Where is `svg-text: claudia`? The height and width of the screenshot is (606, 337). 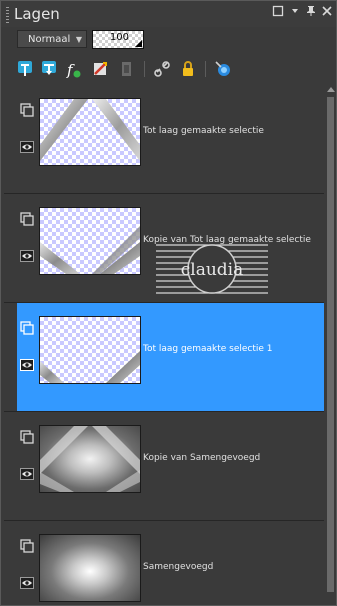
svg-text: claudia is located at coordinates (212, 270).